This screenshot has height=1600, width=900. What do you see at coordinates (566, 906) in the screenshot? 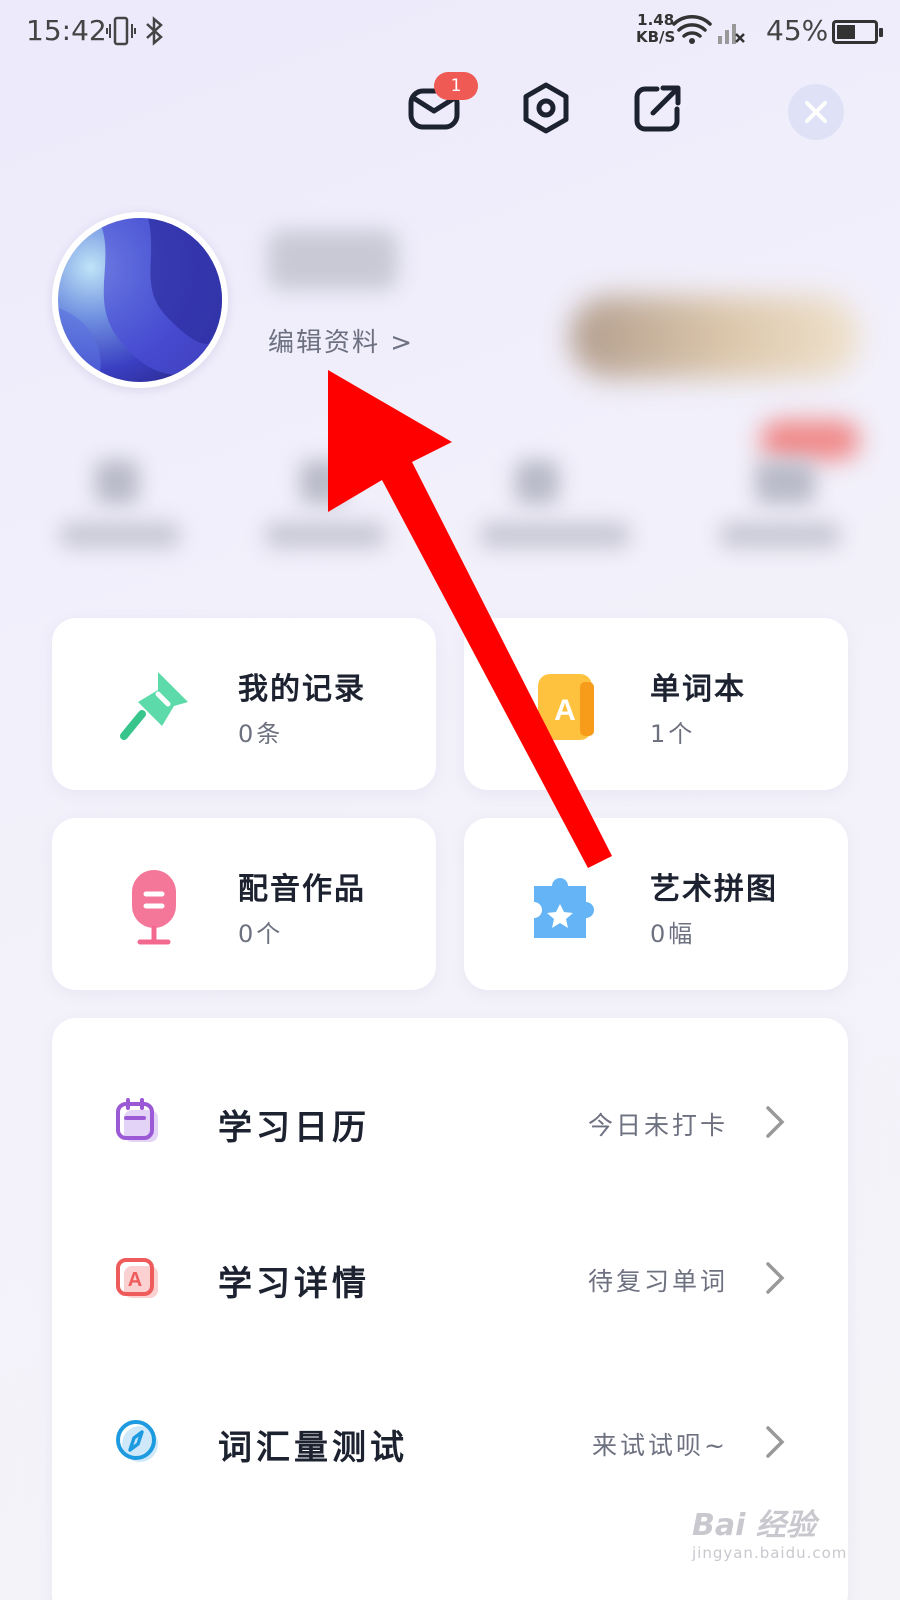
I see `puzzle-icon` at bounding box center [566, 906].